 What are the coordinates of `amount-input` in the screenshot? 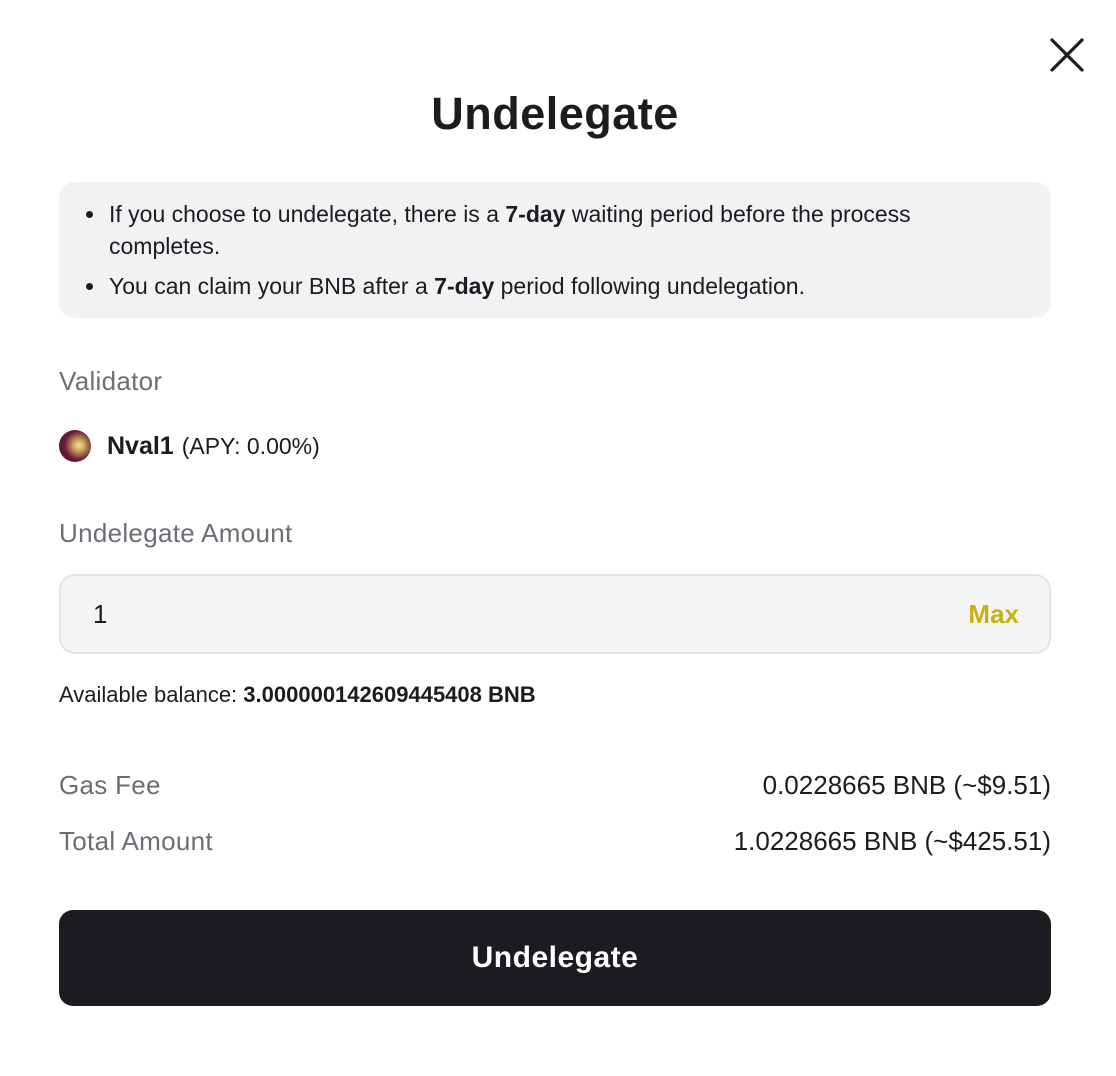 It's located at (531, 614).